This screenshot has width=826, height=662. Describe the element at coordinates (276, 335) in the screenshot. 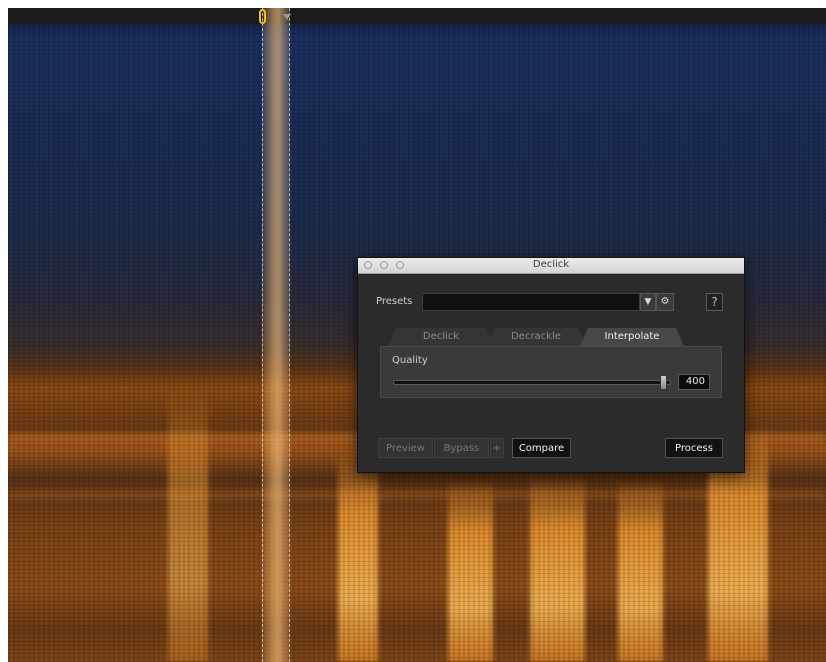

I see `time-selection` at that location.